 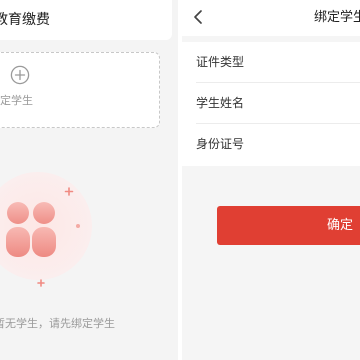 I want to click on add-student-label: 绑定学生, so click(x=16, y=100).